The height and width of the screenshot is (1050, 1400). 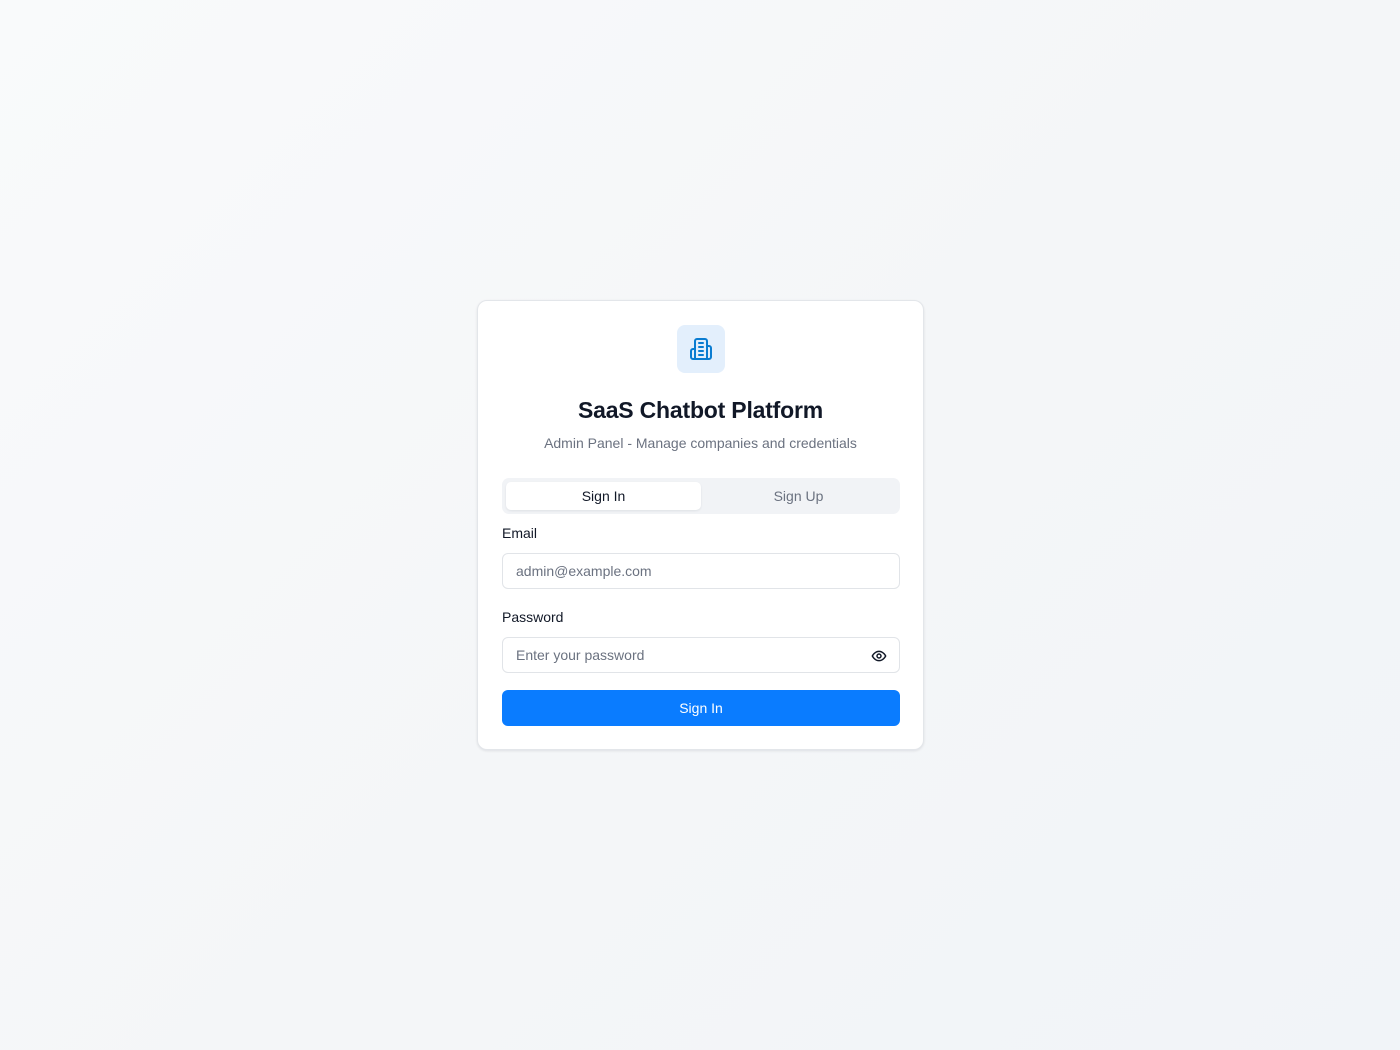 I want to click on email-field, so click(x=701, y=571).